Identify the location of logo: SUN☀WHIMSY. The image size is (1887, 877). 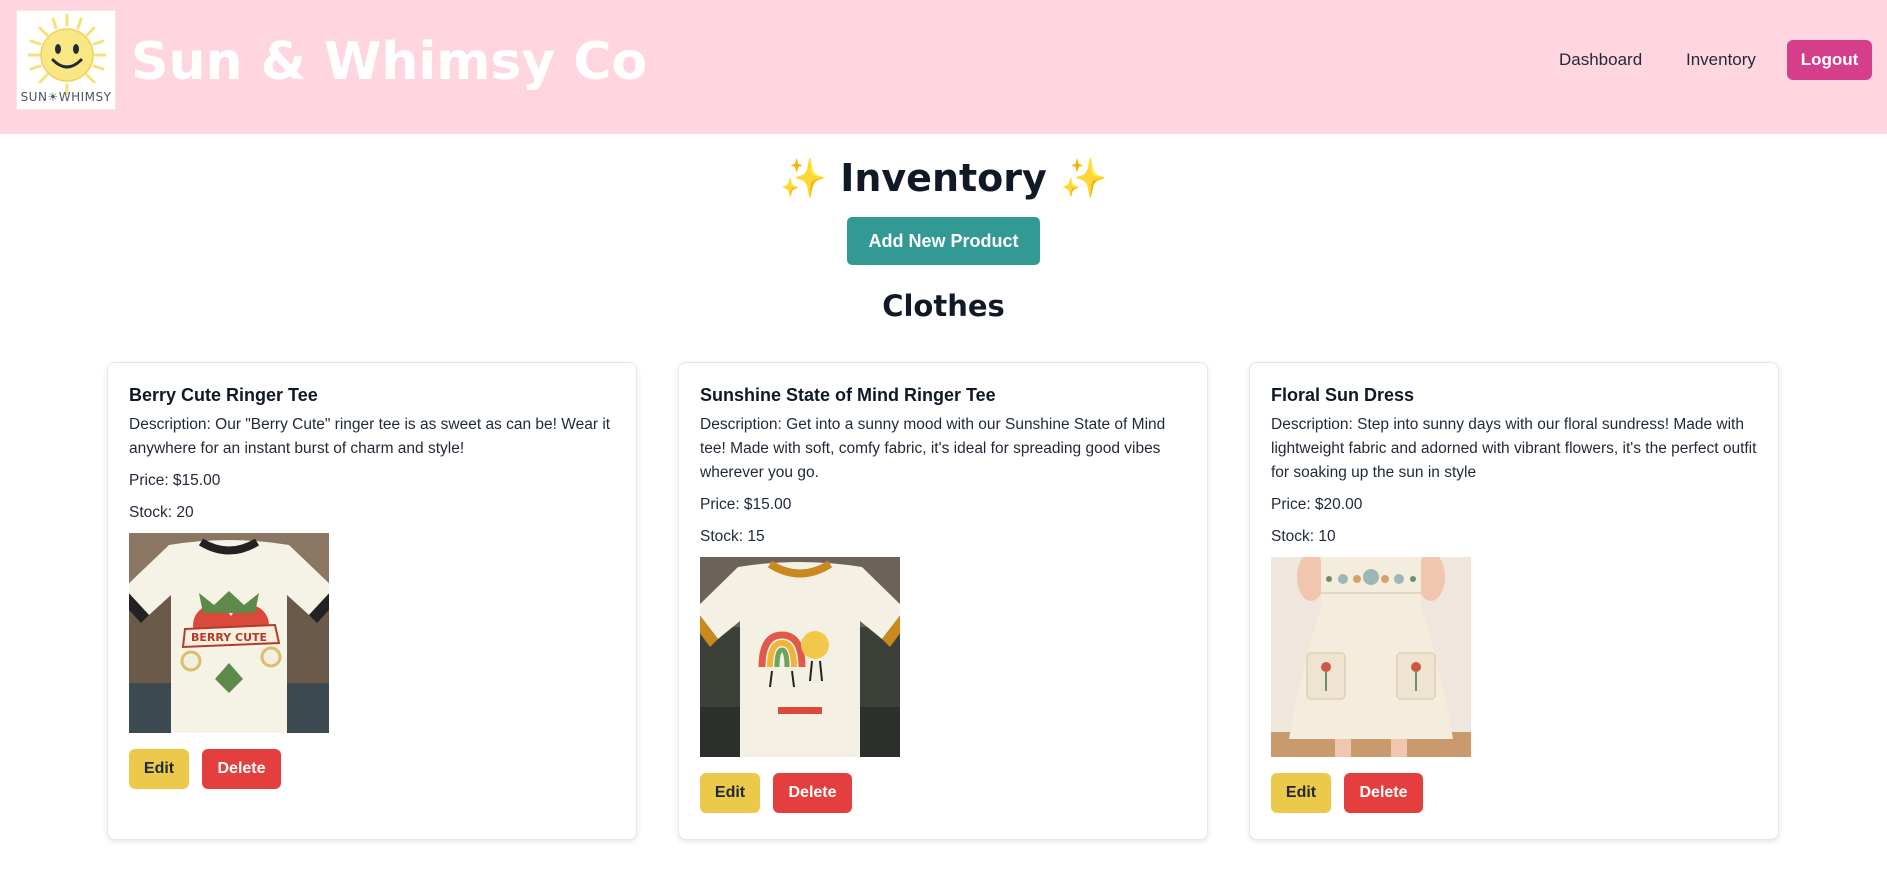
(66, 60).